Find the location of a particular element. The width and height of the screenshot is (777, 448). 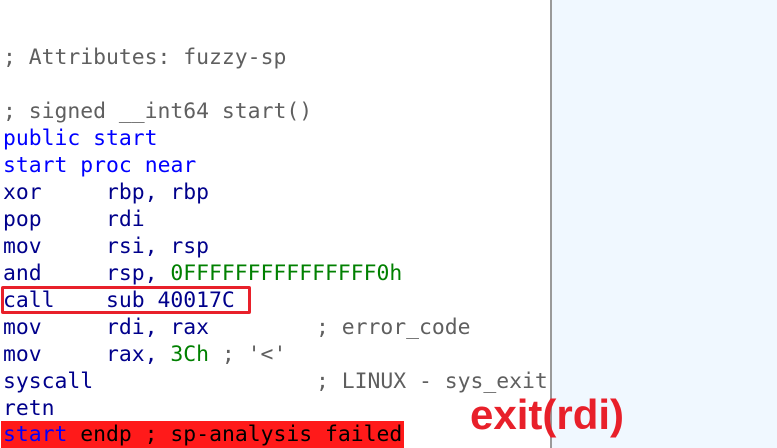

endp-line-highlighted: start endp ; sp-analysis failed is located at coordinates (202, 434).